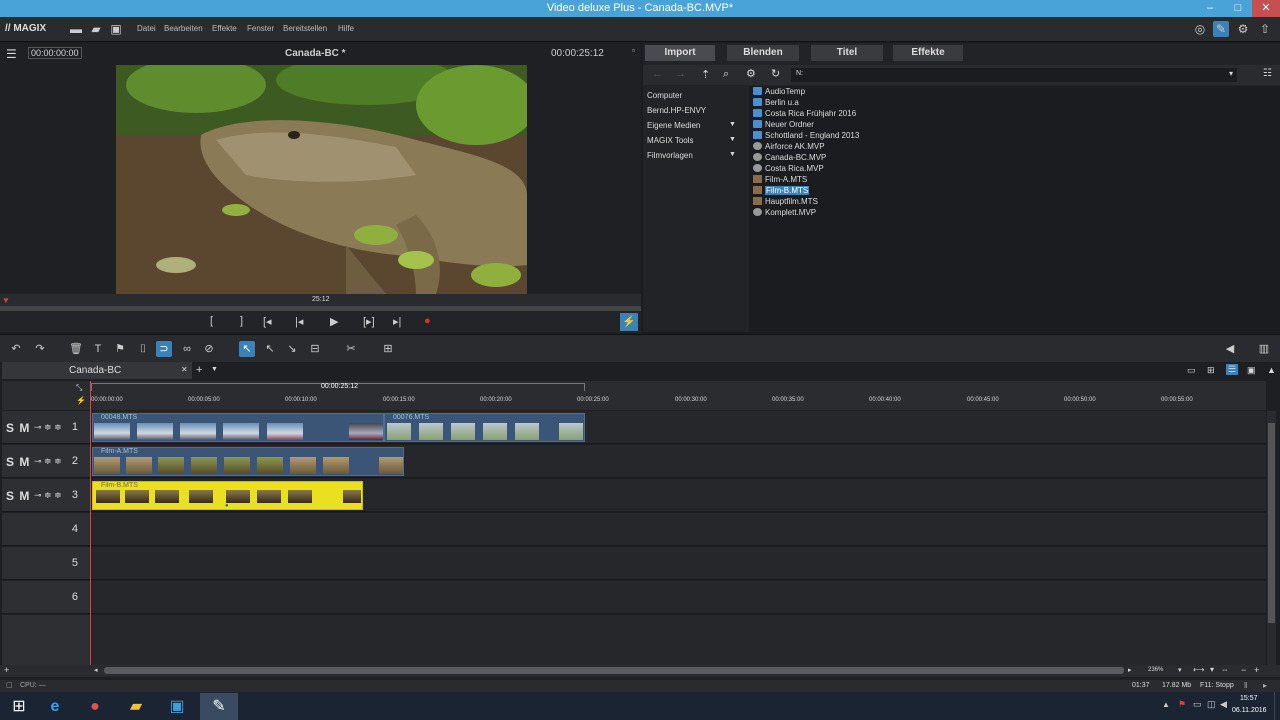 The width and height of the screenshot is (1280, 720). I want to click on minimize-button: –, so click(1210, 8).